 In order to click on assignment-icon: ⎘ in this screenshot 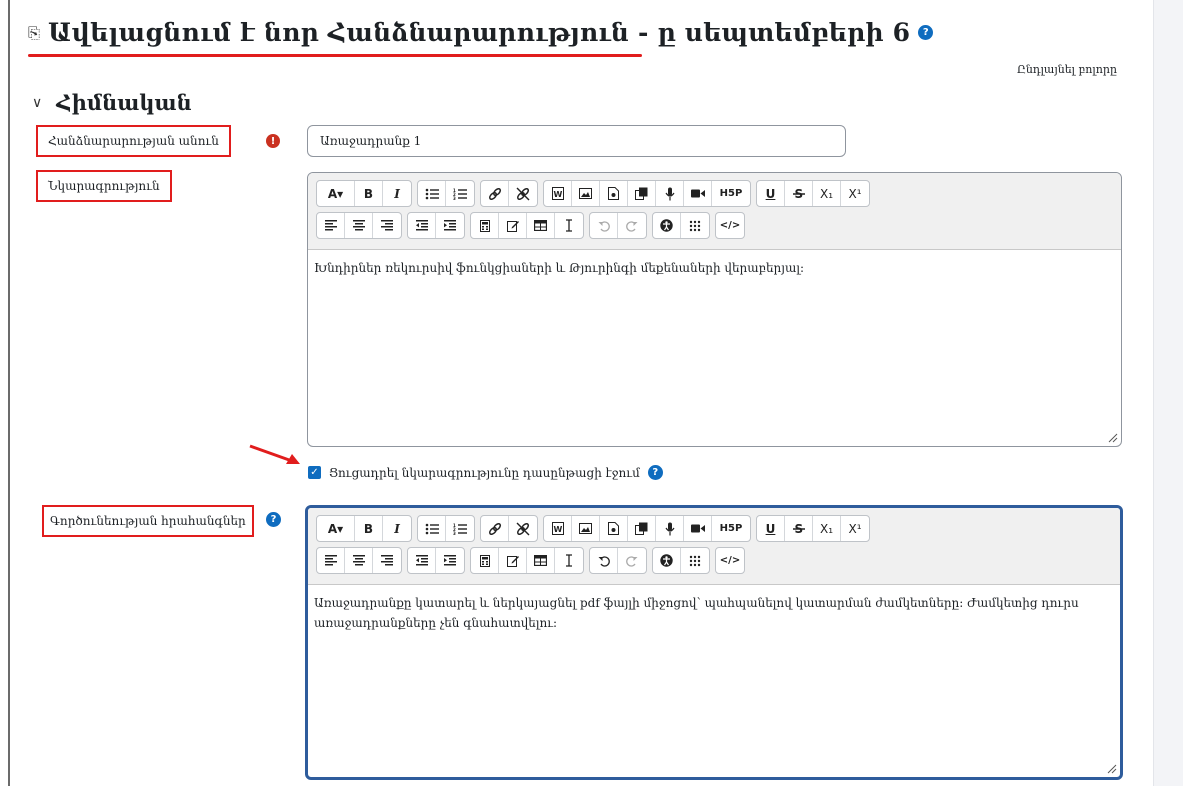, I will do `click(34, 32)`.